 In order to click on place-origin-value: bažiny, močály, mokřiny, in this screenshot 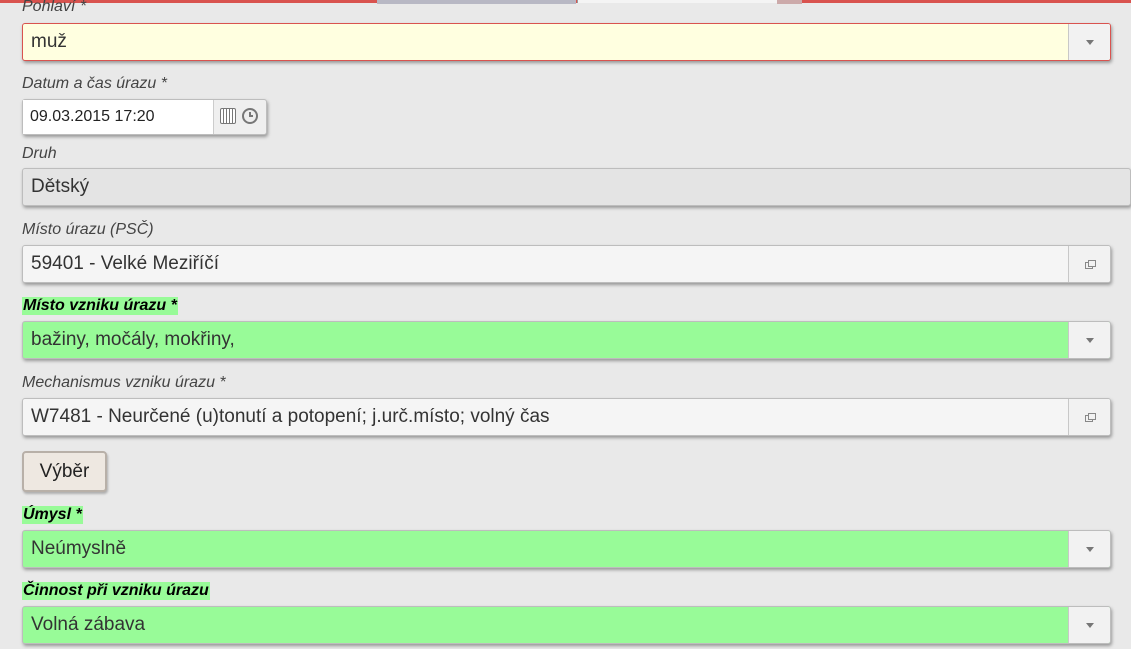, I will do `click(133, 339)`.